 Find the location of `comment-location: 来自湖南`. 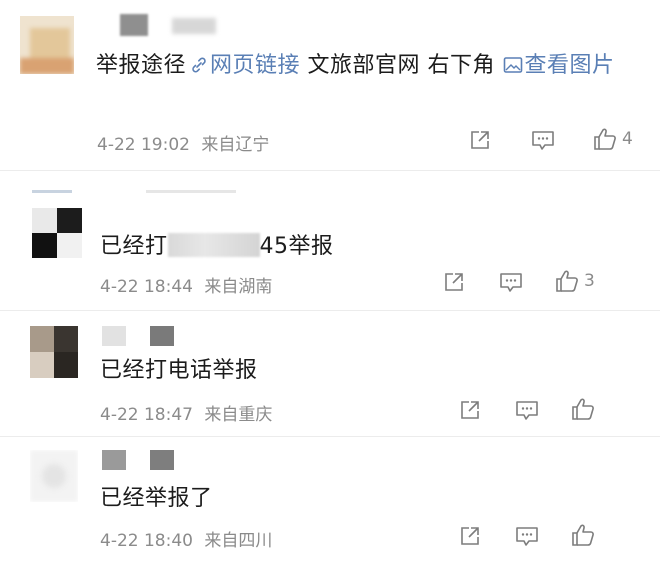

comment-location: 来自湖南 is located at coordinates (238, 287).